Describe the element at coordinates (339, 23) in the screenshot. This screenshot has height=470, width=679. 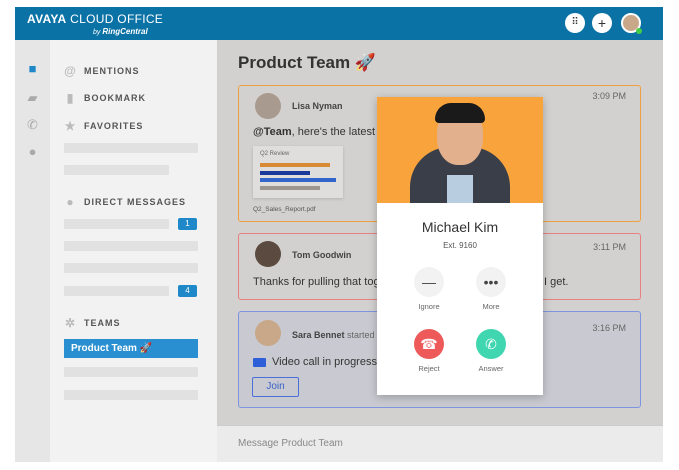
I see `top-bar: AVAYA CLOUD OFFICE by RingCentral ⠿ +` at that location.